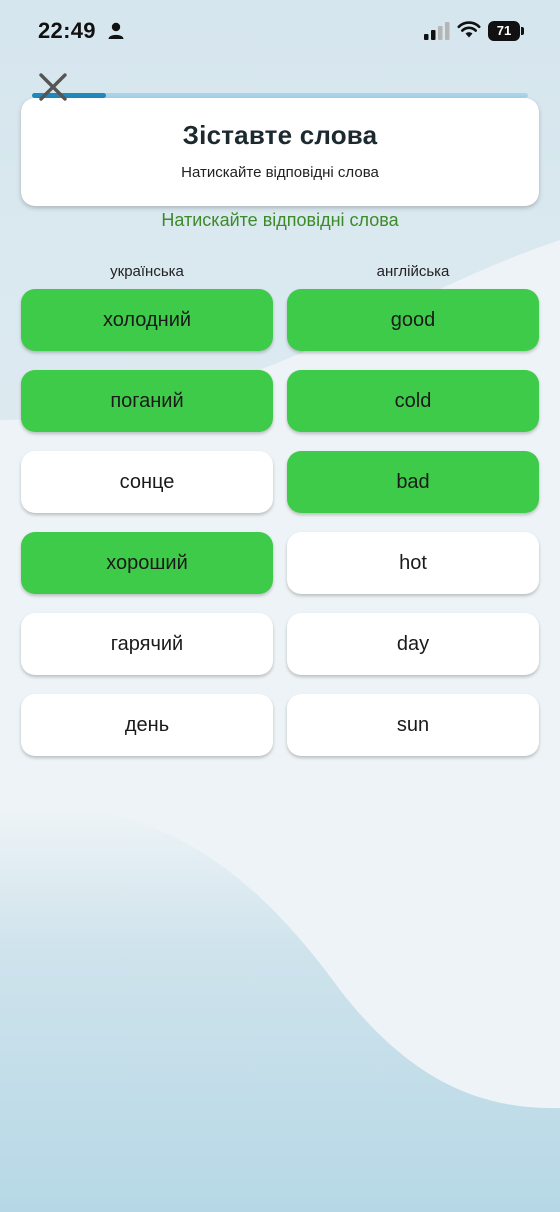 This screenshot has width=560, height=1212. What do you see at coordinates (280, 220) in the screenshot?
I see `instruction-text: Натискайте відповідні слова` at bounding box center [280, 220].